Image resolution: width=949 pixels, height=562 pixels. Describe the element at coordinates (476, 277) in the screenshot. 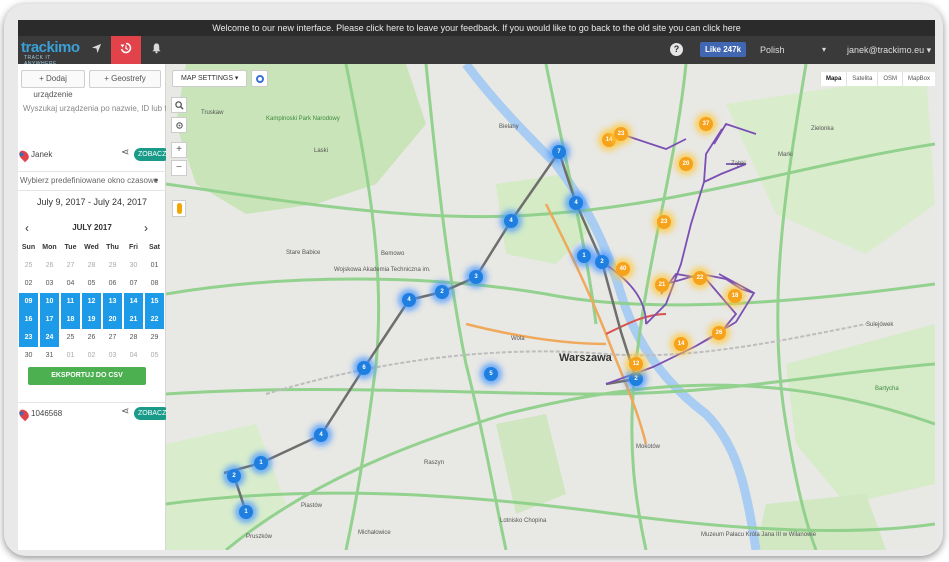

I see `route-stop-marker: 3` at that location.